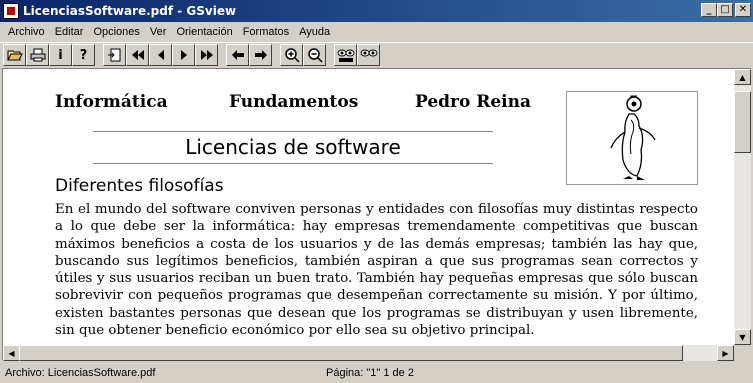 This screenshot has width=753, height=383. What do you see at coordinates (370, 373) in the screenshot?
I see `status-page-number: Página: "1" 1 de 2` at bounding box center [370, 373].